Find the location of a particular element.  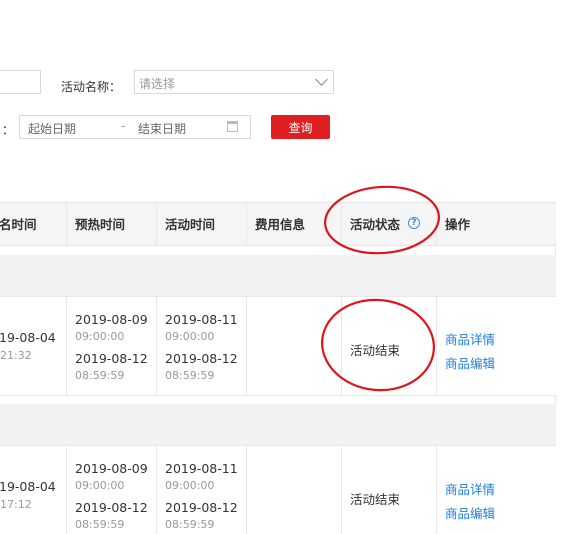

date-range-picker: 起始日期 - 结束日期 is located at coordinates (135, 127).